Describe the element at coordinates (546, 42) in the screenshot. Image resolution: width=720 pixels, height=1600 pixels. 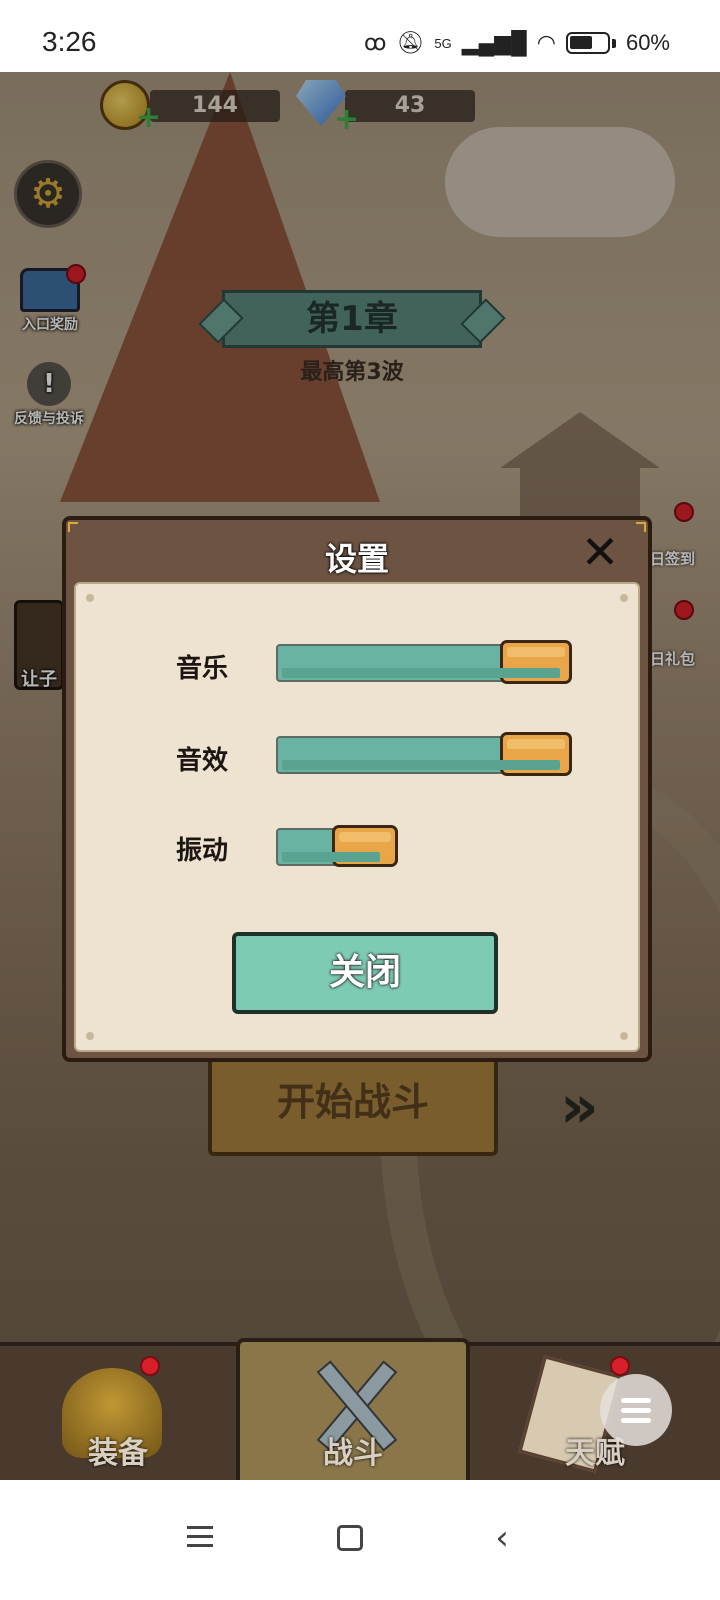
I see `wifi-icon: ◠` at that location.